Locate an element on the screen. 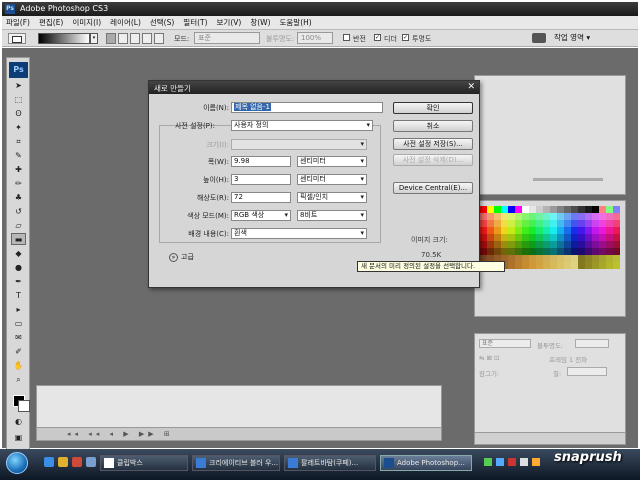 The image size is (640, 480). size-select is located at coordinates (299, 144).